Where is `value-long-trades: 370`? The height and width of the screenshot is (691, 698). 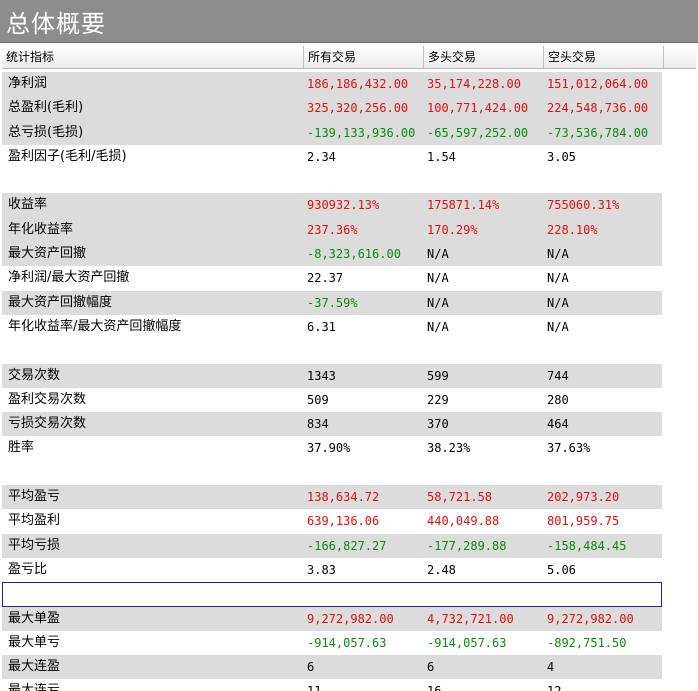 value-long-trades: 370 is located at coordinates (438, 424).